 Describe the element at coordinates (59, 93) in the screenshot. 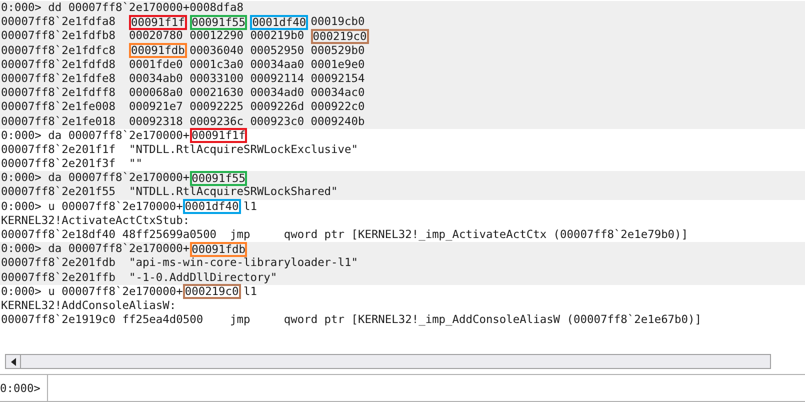

I see `address-text: 00007ff8`2e1fdff8` at that location.